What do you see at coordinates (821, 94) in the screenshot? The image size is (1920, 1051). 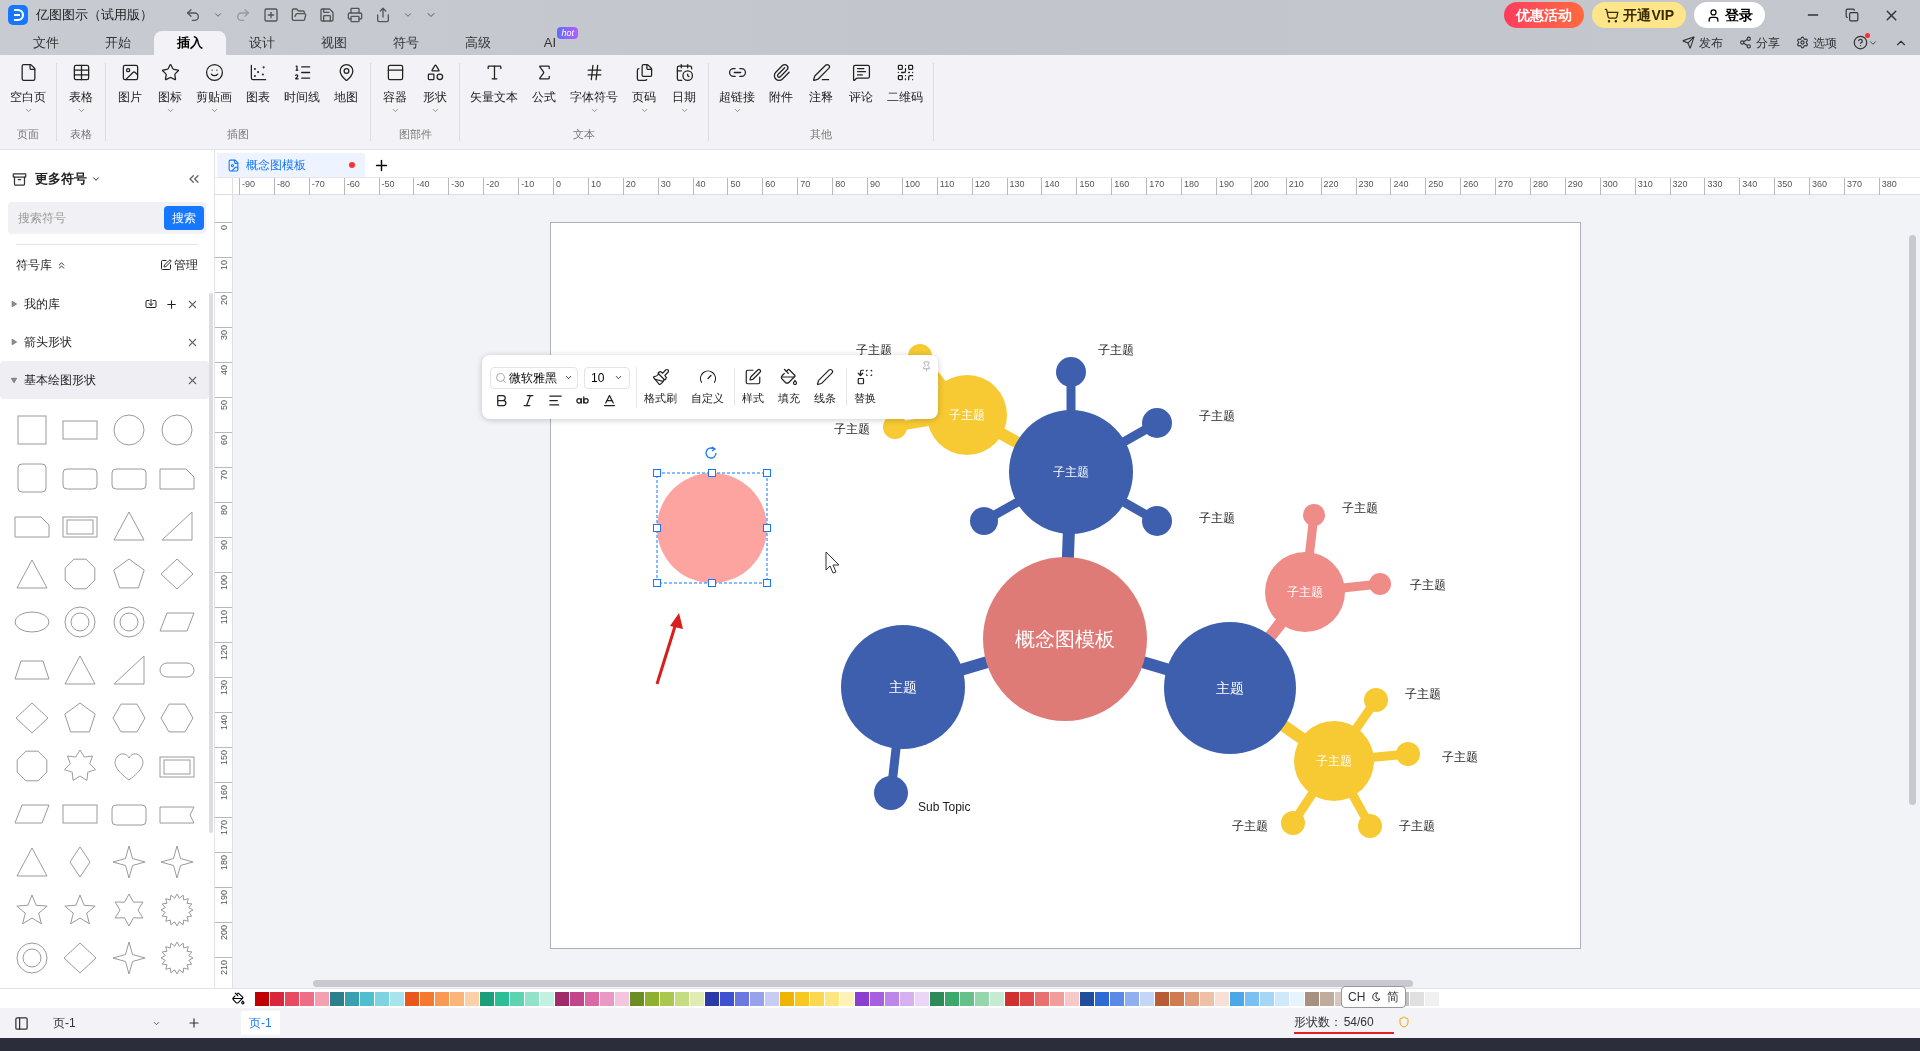 I see `ribbon-button: 注释` at bounding box center [821, 94].